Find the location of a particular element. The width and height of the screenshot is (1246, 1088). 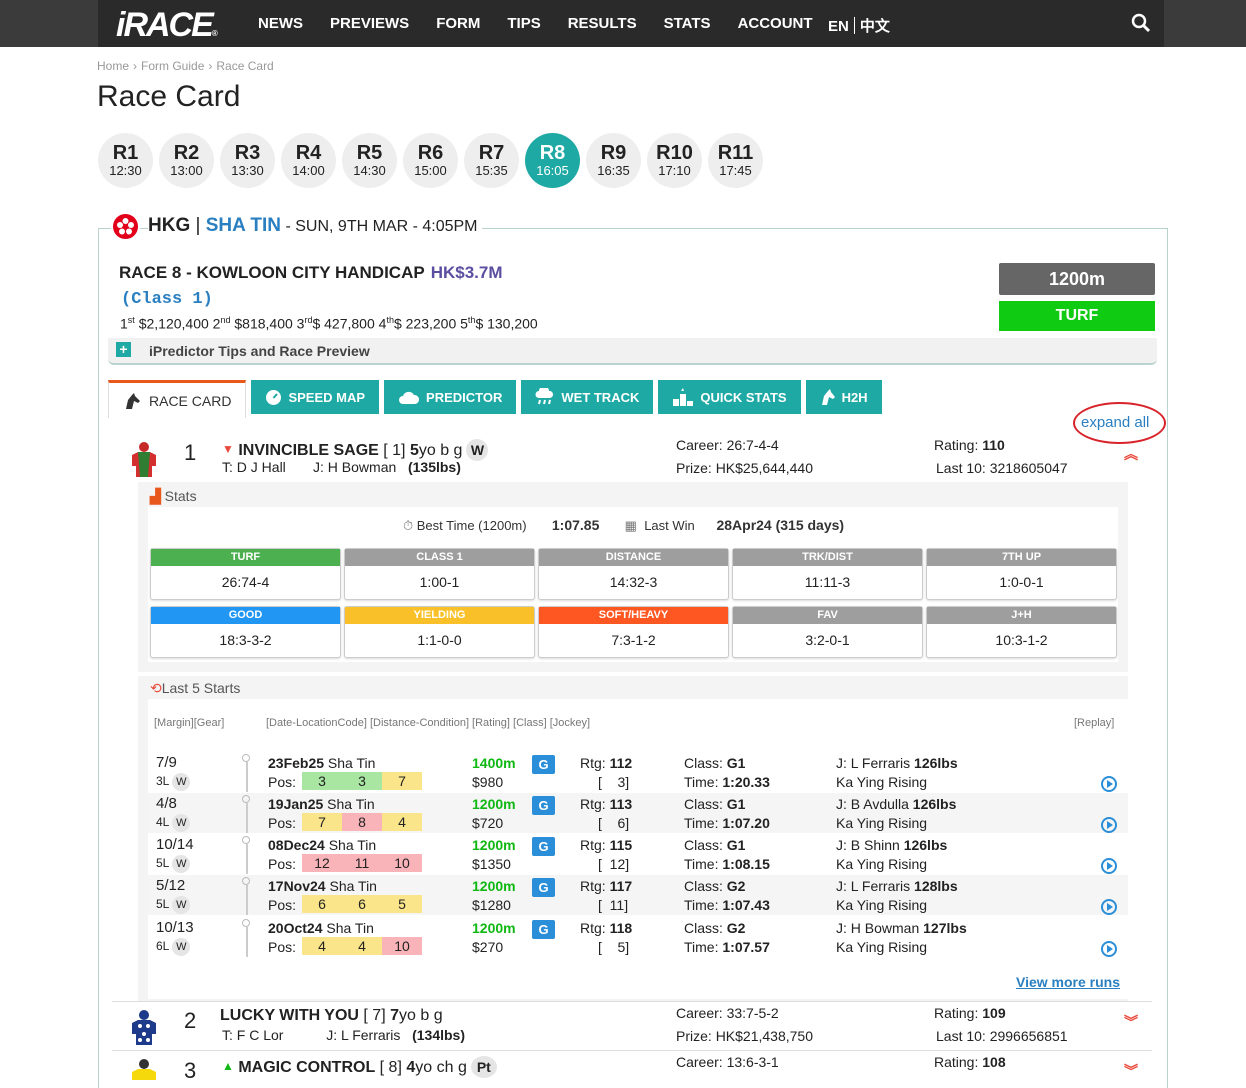

nav-item-stats: STATS is located at coordinates (687, 23).